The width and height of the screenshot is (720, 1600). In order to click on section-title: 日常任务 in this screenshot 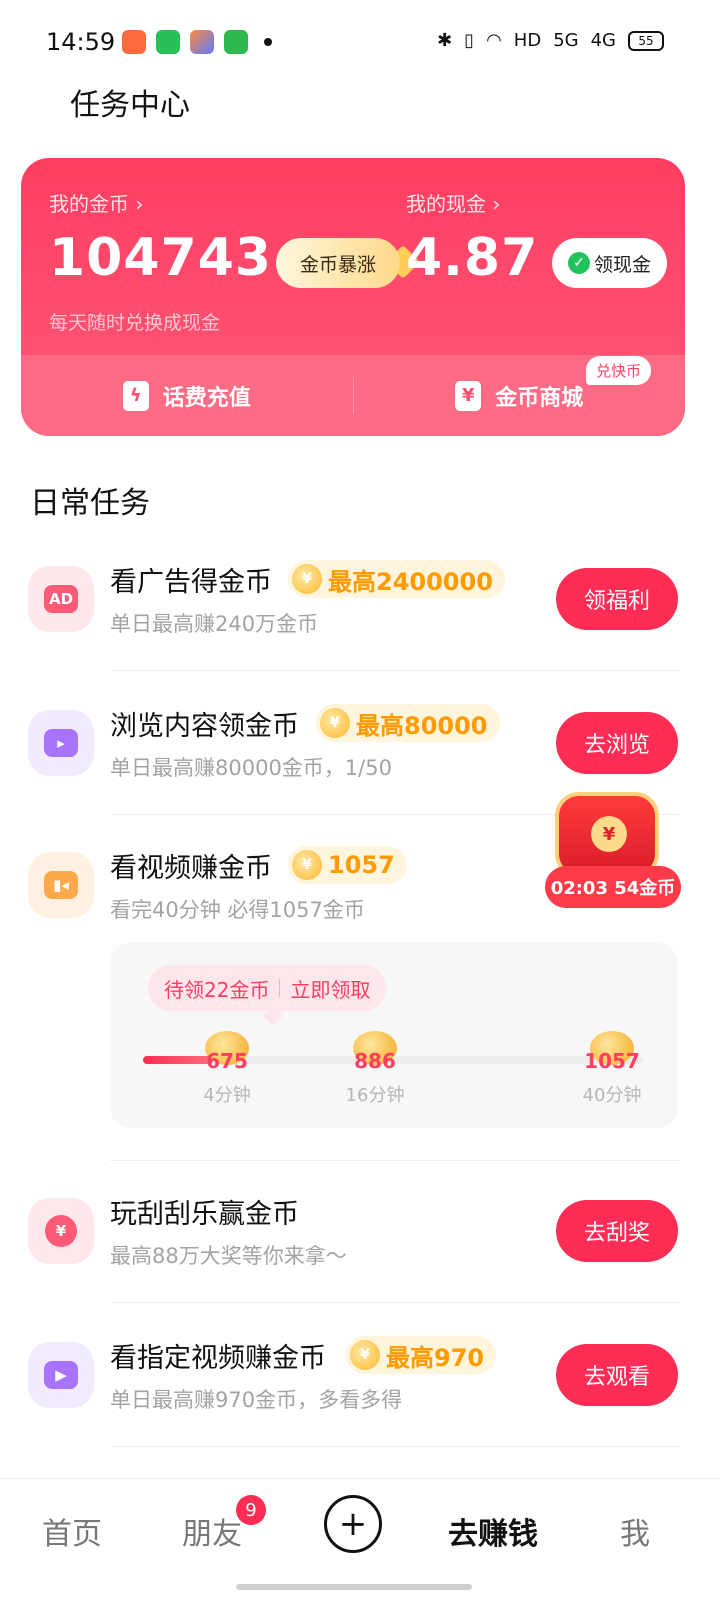, I will do `click(90, 503)`.